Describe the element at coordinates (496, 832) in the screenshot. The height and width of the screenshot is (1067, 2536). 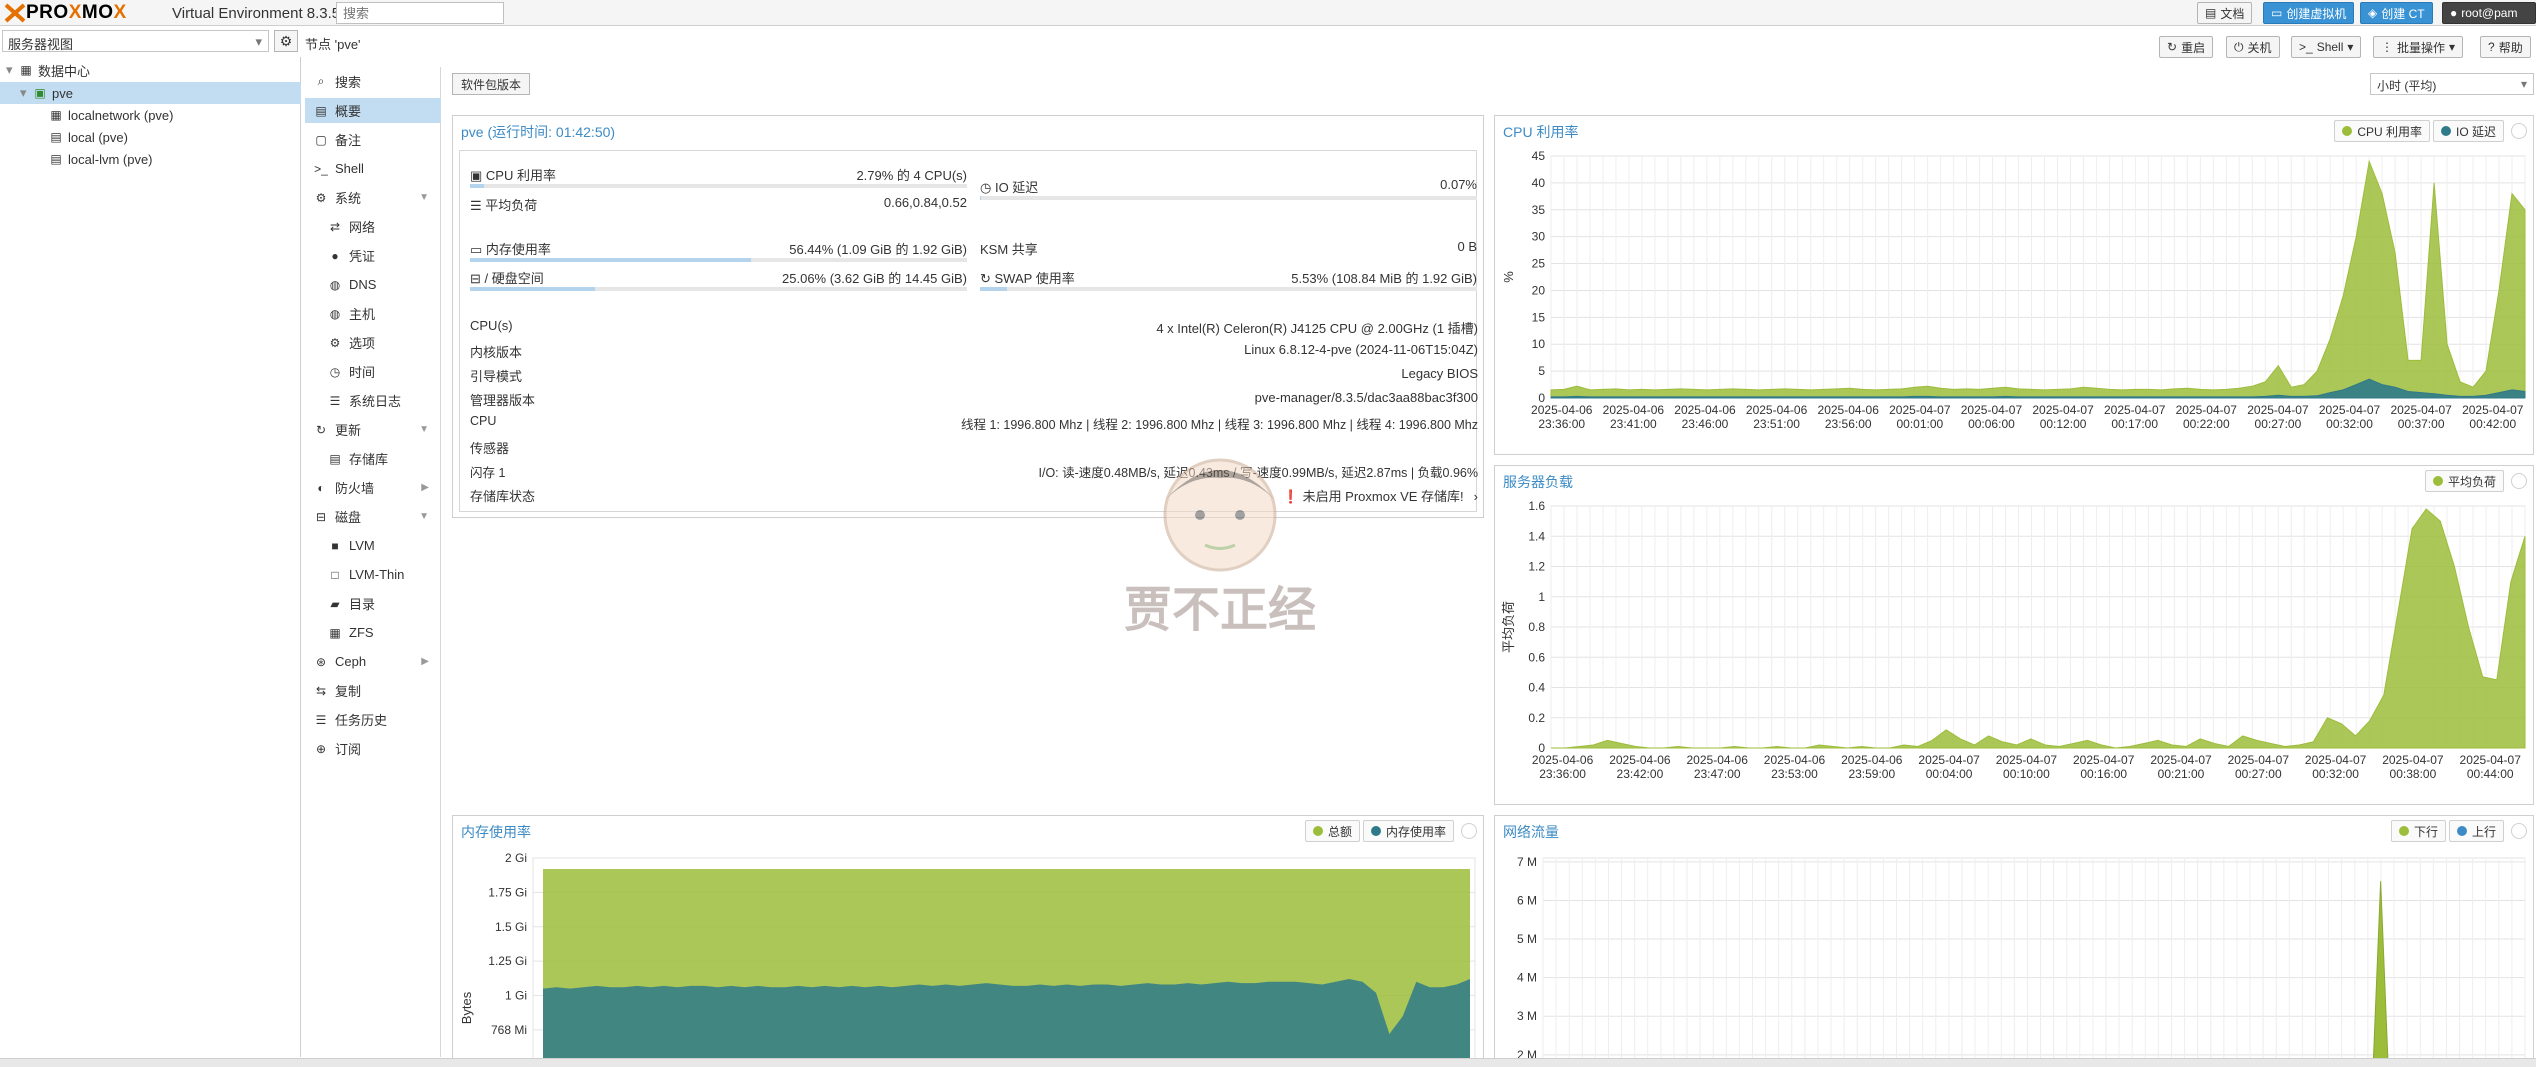
I see `memory-chart-title: 内存使用率` at that location.